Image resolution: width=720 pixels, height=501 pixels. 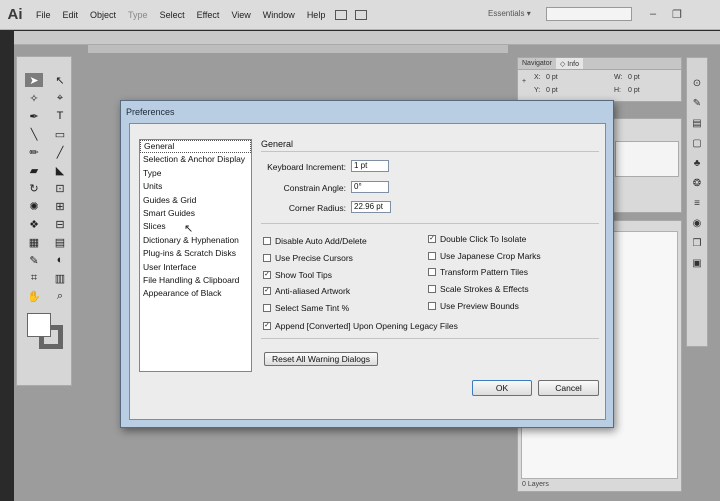 I want to click on category-smart-guides: Smart Guides, so click(x=195, y=213).